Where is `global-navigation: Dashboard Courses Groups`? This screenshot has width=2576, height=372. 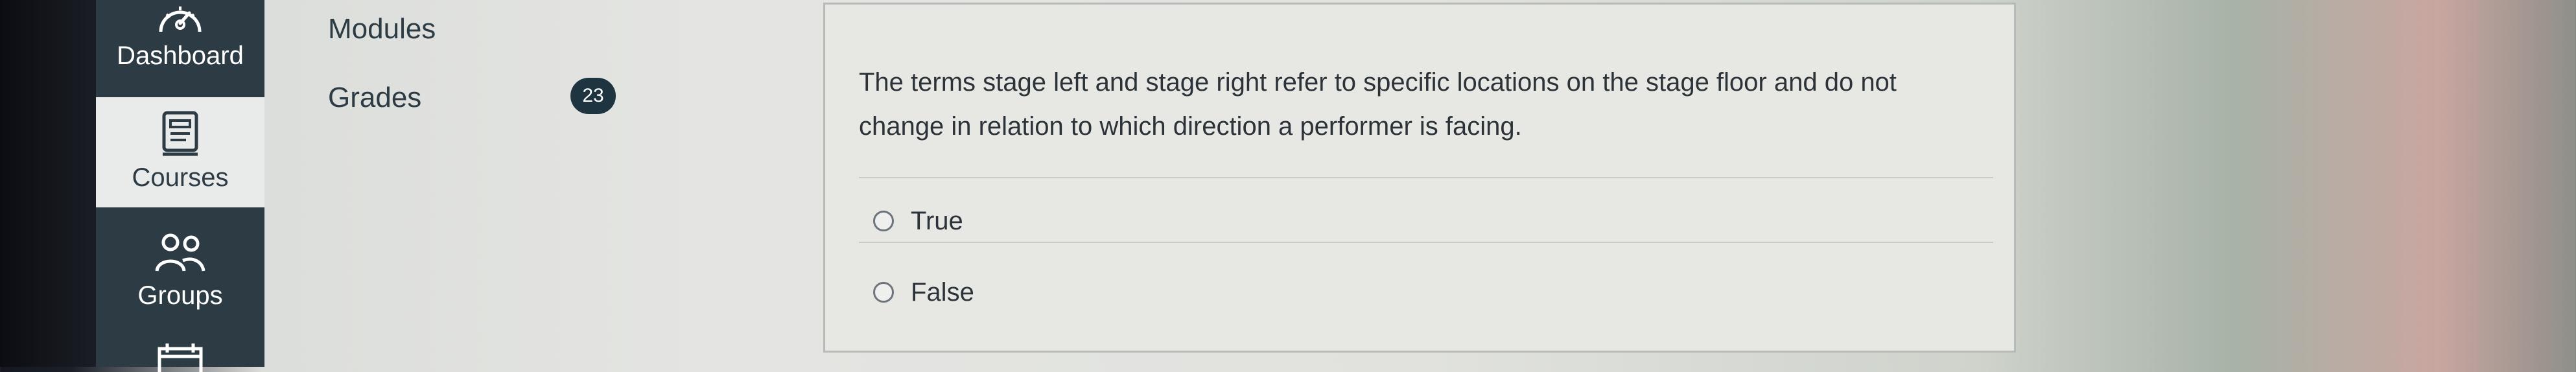
global-navigation: Dashboard Courses Groups is located at coordinates (180, 186).